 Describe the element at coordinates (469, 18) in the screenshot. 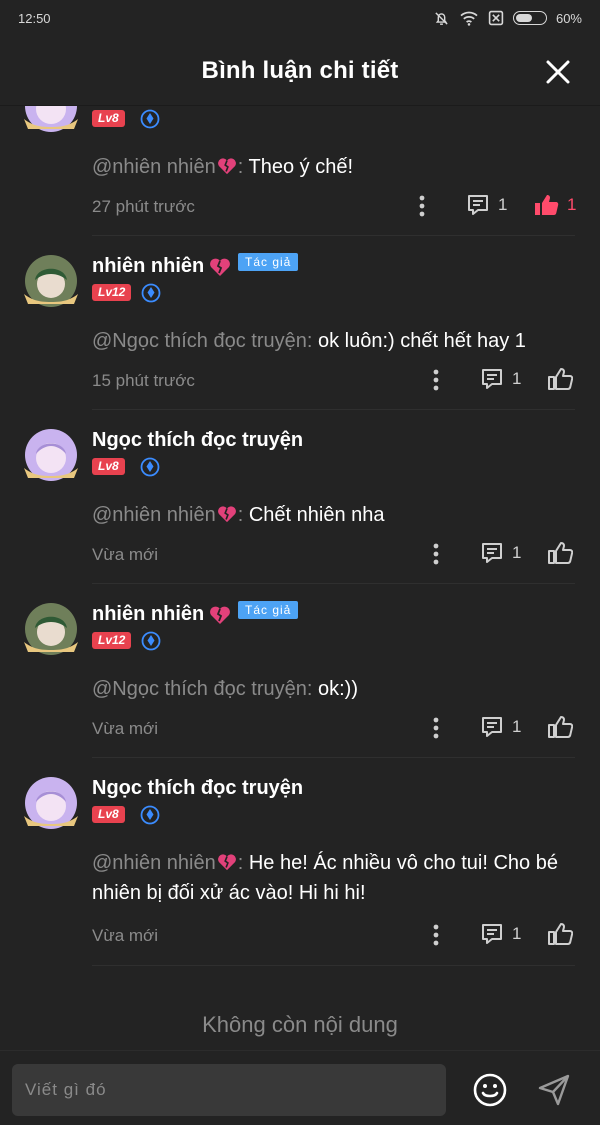

I see `wifi-icon` at that location.